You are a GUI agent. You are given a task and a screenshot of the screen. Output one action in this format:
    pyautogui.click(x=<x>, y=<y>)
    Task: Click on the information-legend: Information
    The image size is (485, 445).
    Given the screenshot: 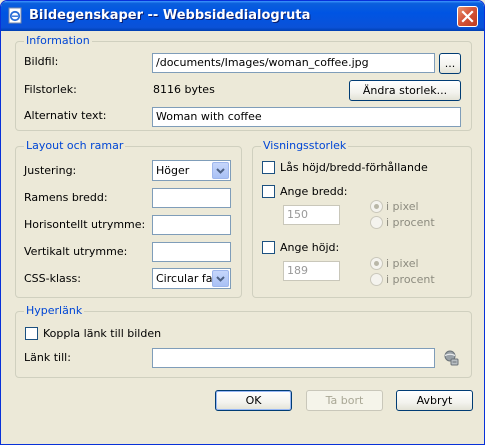 What is the action you would take?
    pyautogui.click(x=58, y=40)
    